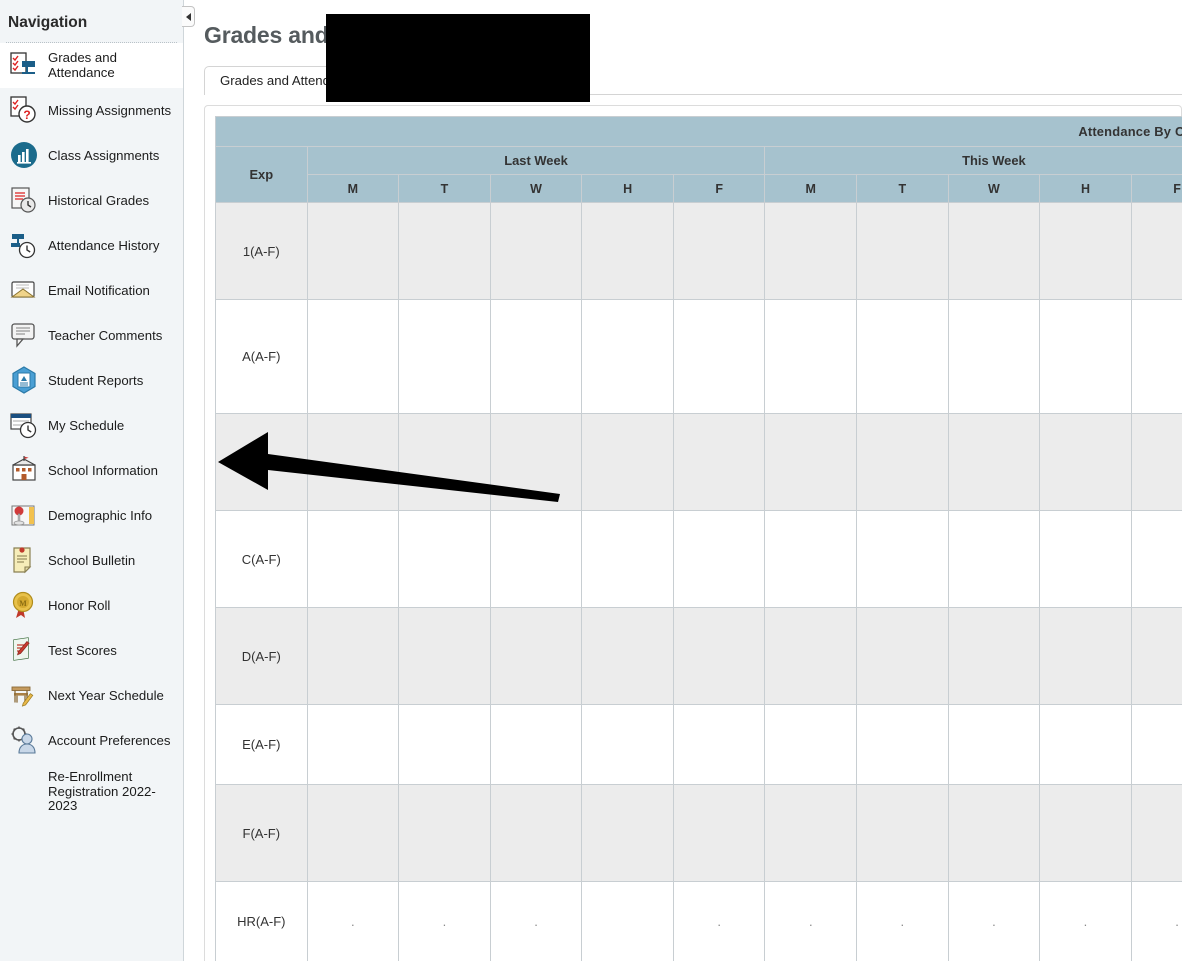 The image size is (1182, 961). Describe the element at coordinates (91, 110) in the screenshot. I see `sidebar-item-missing-assignments: ? Missing Assignments` at that location.